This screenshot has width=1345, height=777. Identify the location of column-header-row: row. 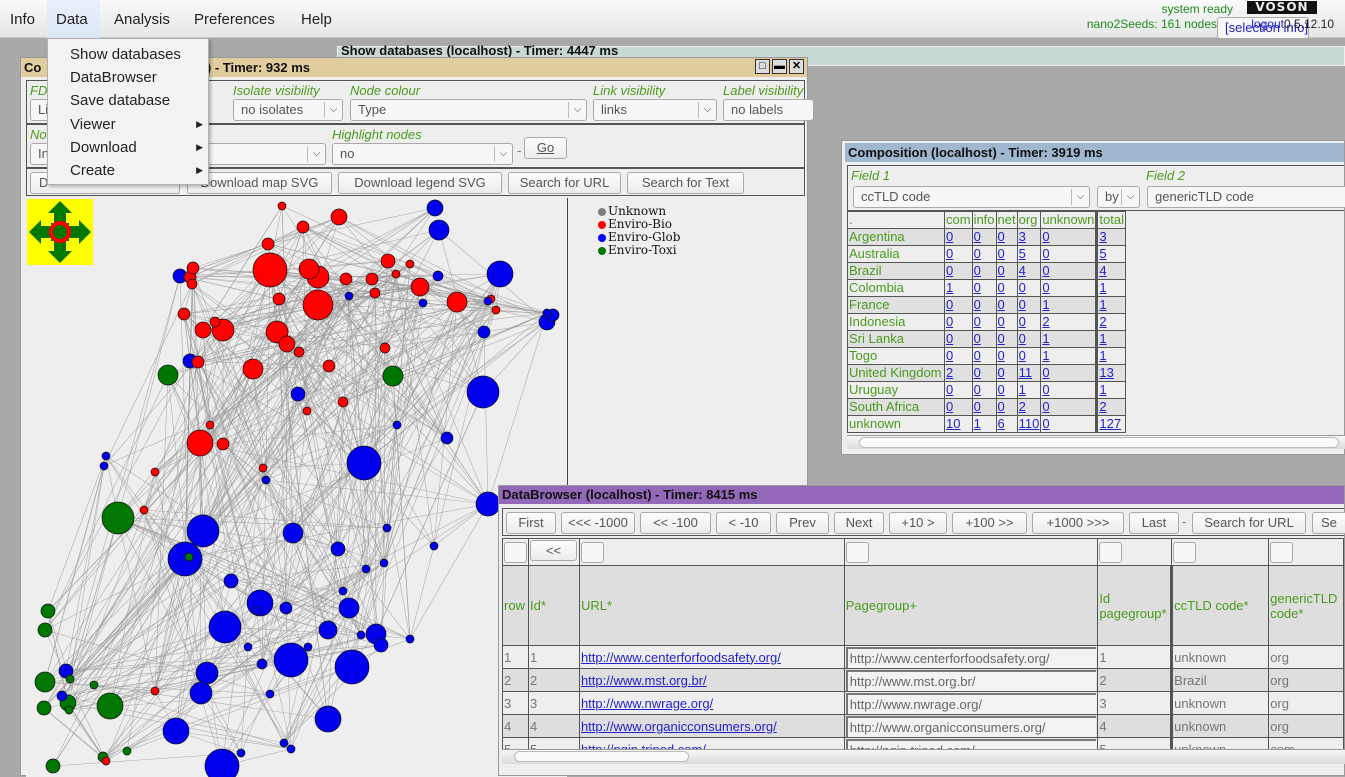
(515, 605).